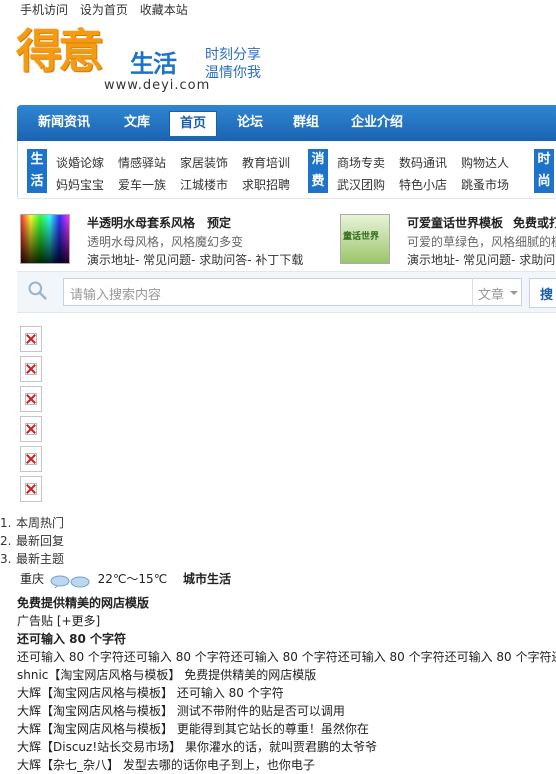 This screenshot has width=556, height=774. I want to click on ad-title: 可爱童话世界模板, so click(455, 222).